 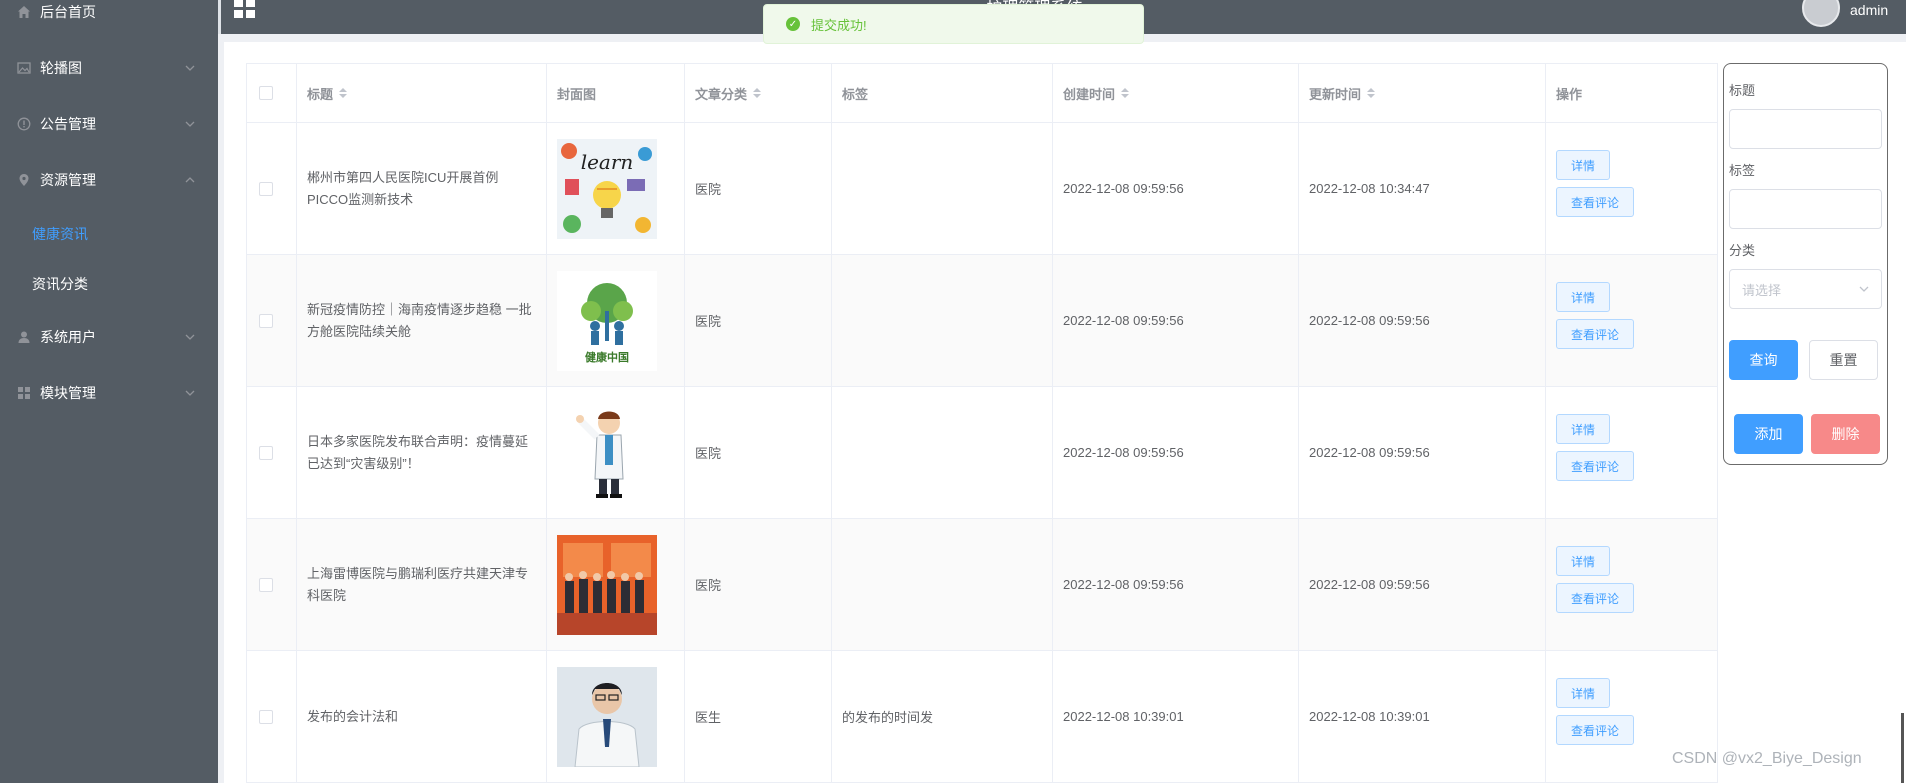 What do you see at coordinates (24, 393) in the screenshot?
I see `menu-icon` at bounding box center [24, 393].